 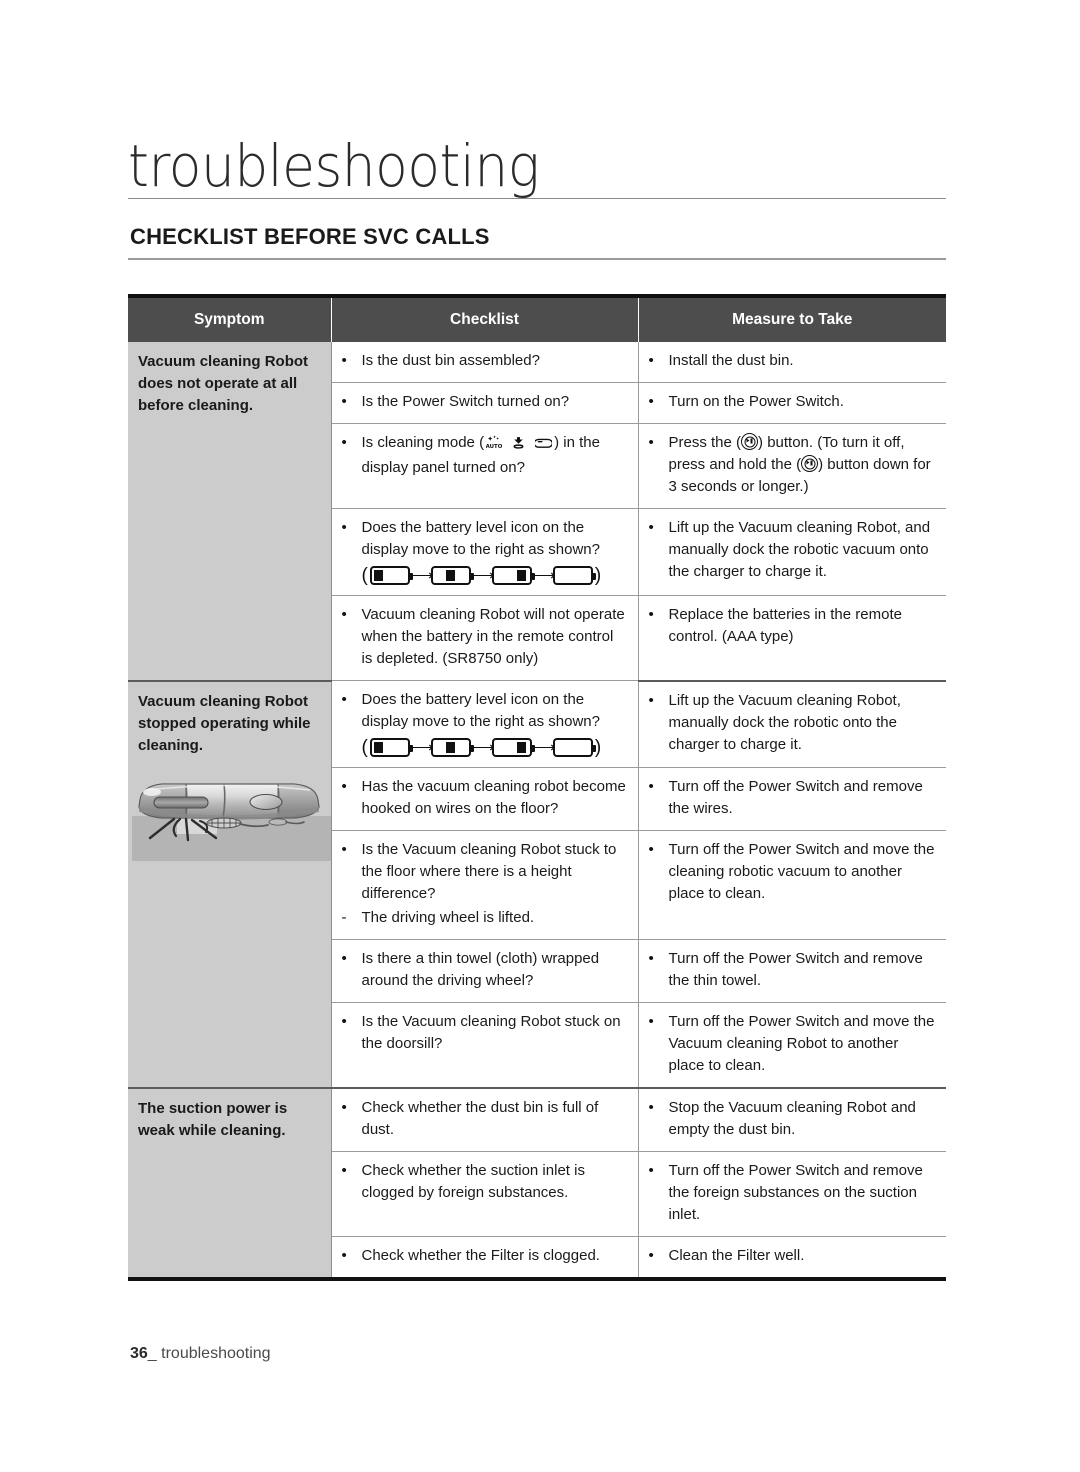 What do you see at coordinates (334, 166) in the screenshot?
I see `page-title: troubleshooting` at bounding box center [334, 166].